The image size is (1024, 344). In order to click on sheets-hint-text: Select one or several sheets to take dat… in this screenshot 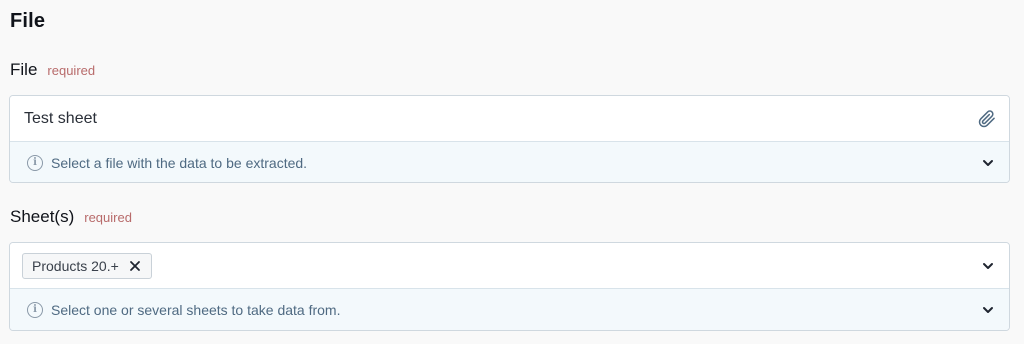, I will do `click(196, 309)`.